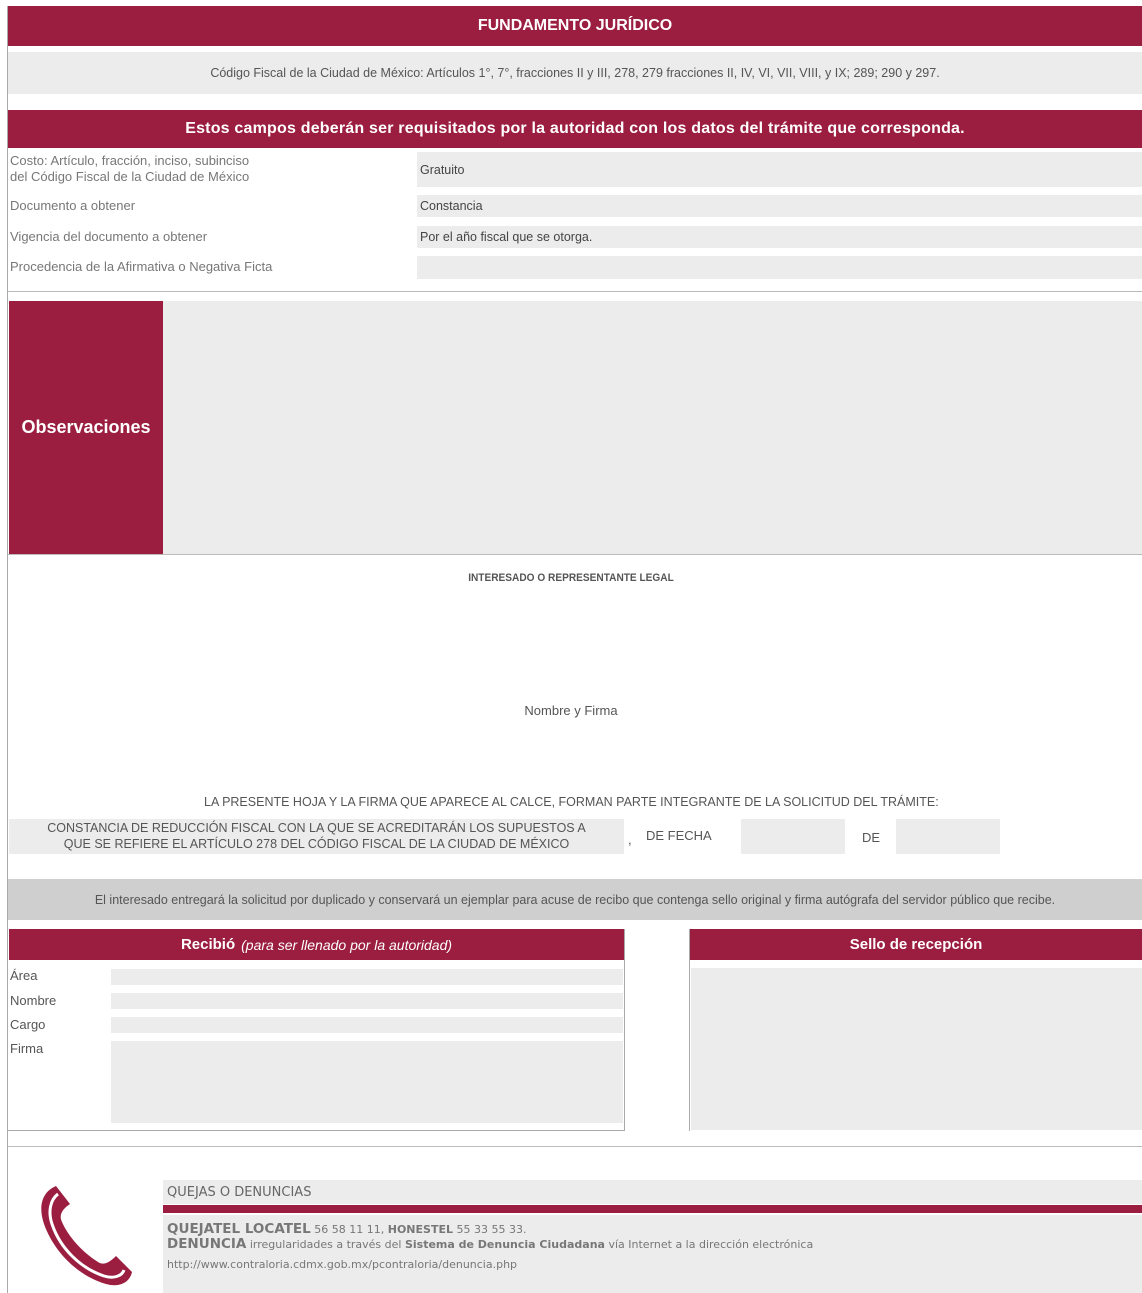 The image size is (1142, 1293). I want to click on costo-value: Gratuito, so click(779, 169).